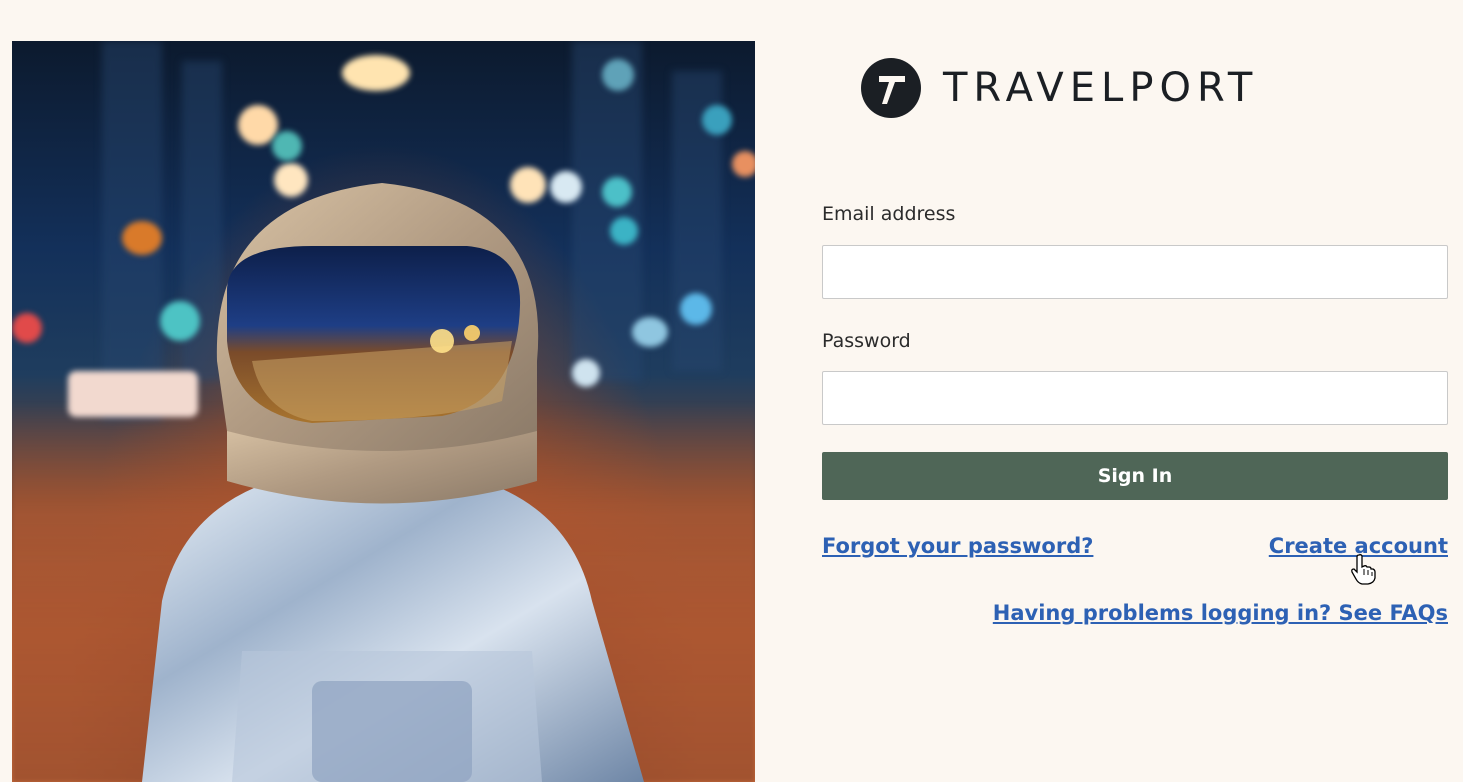 The width and height of the screenshot is (1463, 782). What do you see at coordinates (1135, 272) in the screenshot?
I see `email-input` at bounding box center [1135, 272].